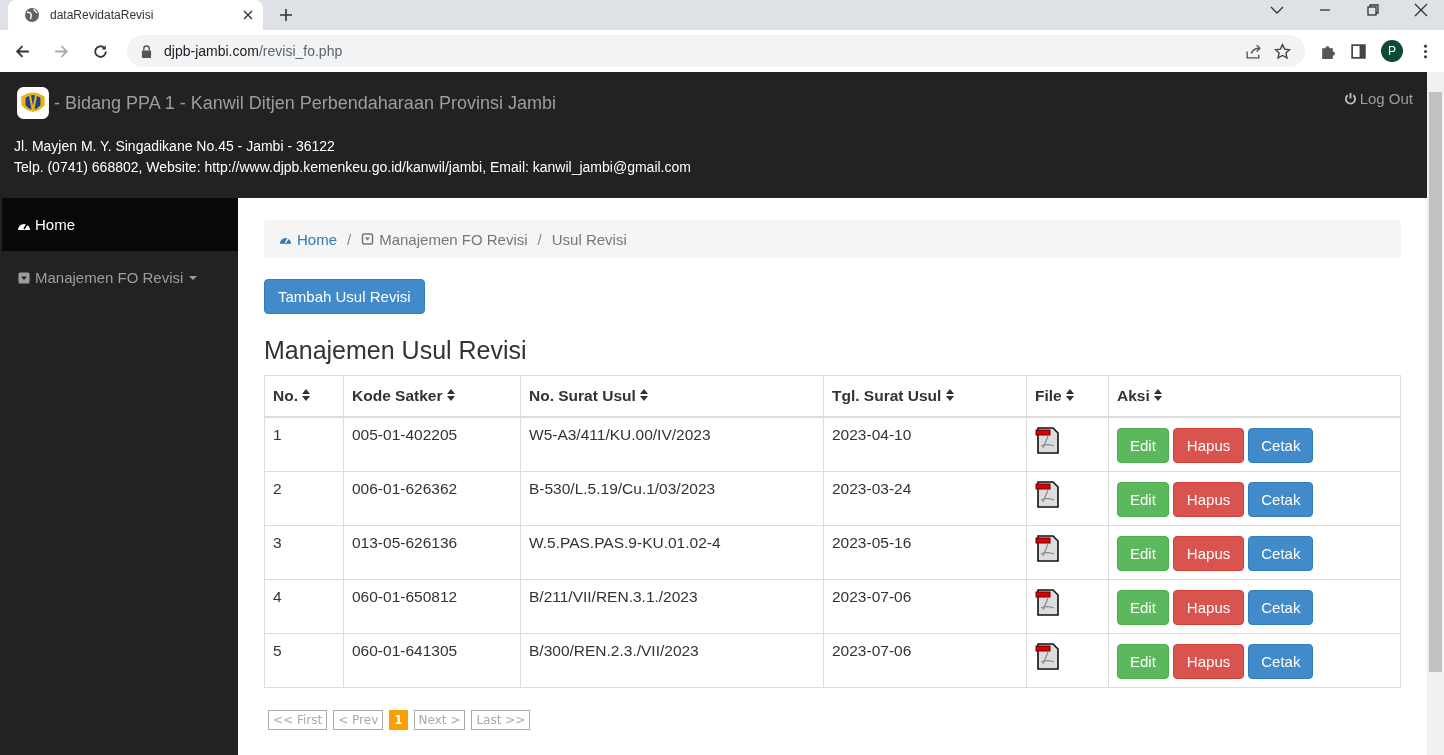 This screenshot has width=1444, height=755. What do you see at coordinates (1282, 51) in the screenshot?
I see `star-icon` at bounding box center [1282, 51].